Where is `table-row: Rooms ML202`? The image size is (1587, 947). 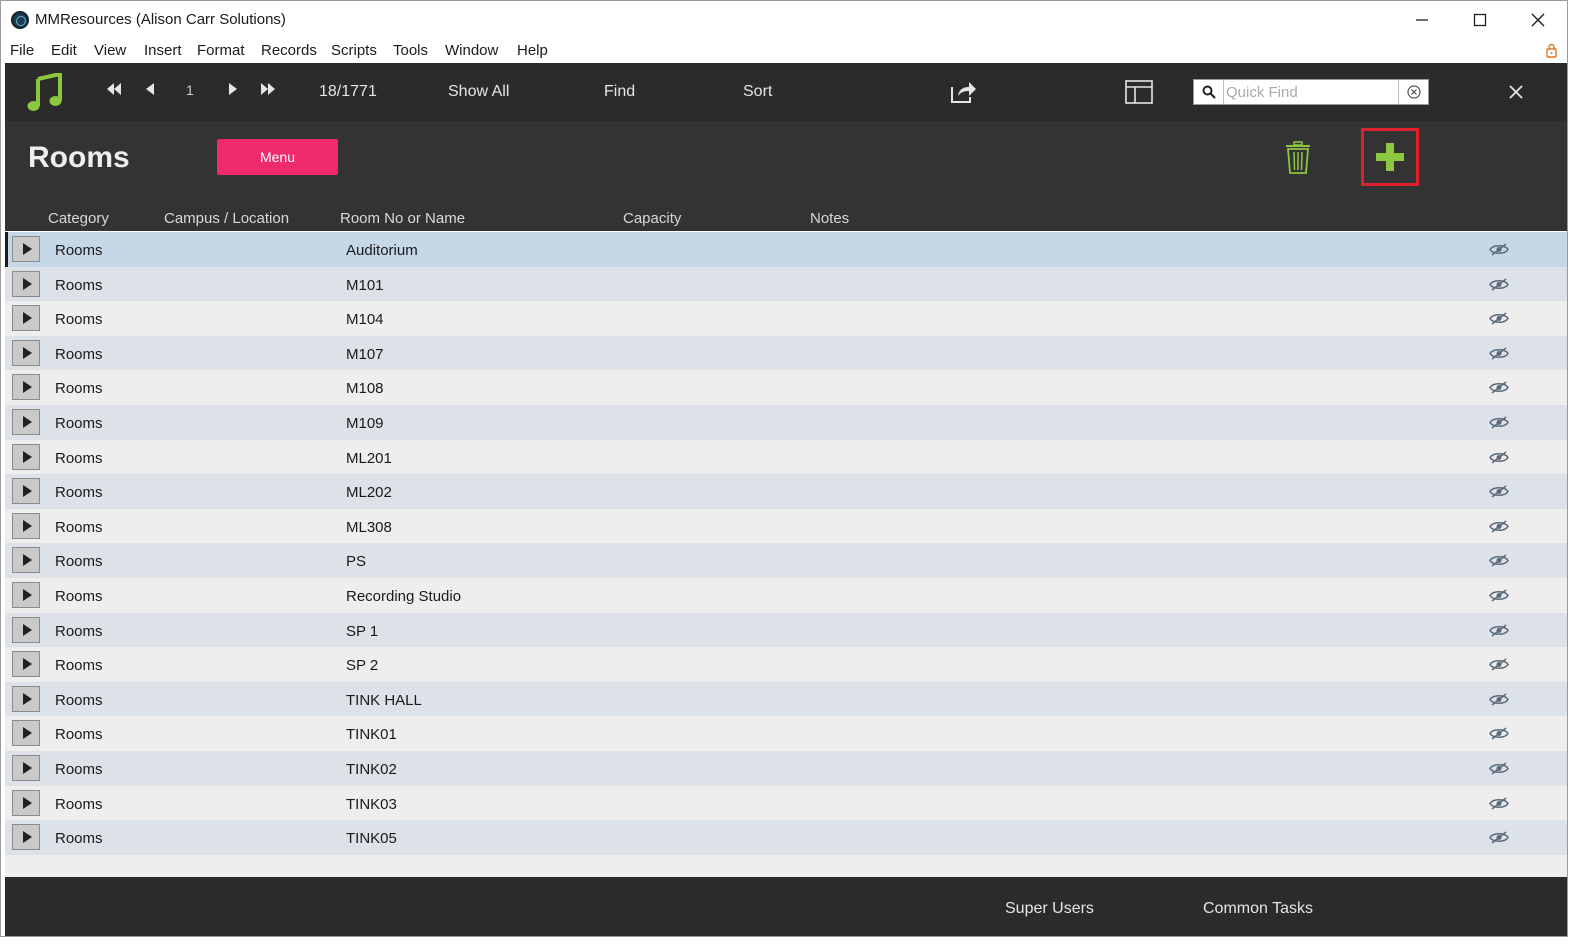
table-row: Rooms ML202 is located at coordinates (786, 491).